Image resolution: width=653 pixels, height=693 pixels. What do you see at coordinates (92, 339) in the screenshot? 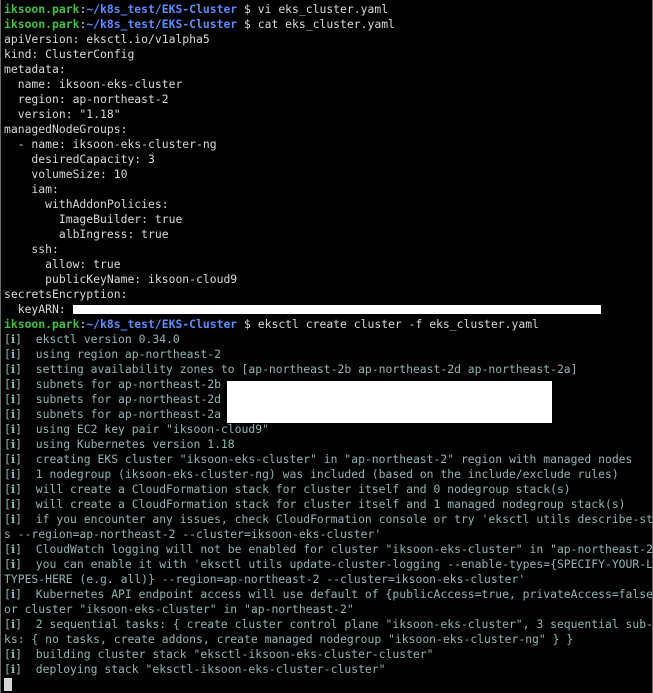
I see `output-line: [ℹ] eksctl version 0.34.0` at bounding box center [92, 339].